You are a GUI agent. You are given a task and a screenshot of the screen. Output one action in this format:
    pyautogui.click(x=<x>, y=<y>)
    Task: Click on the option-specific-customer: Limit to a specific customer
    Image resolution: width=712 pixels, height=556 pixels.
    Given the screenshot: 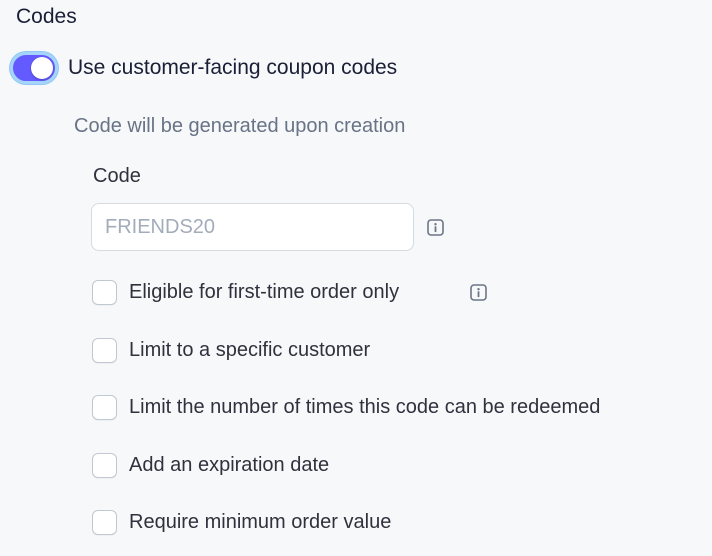 What is the action you would take?
    pyautogui.click(x=231, y=350)
    